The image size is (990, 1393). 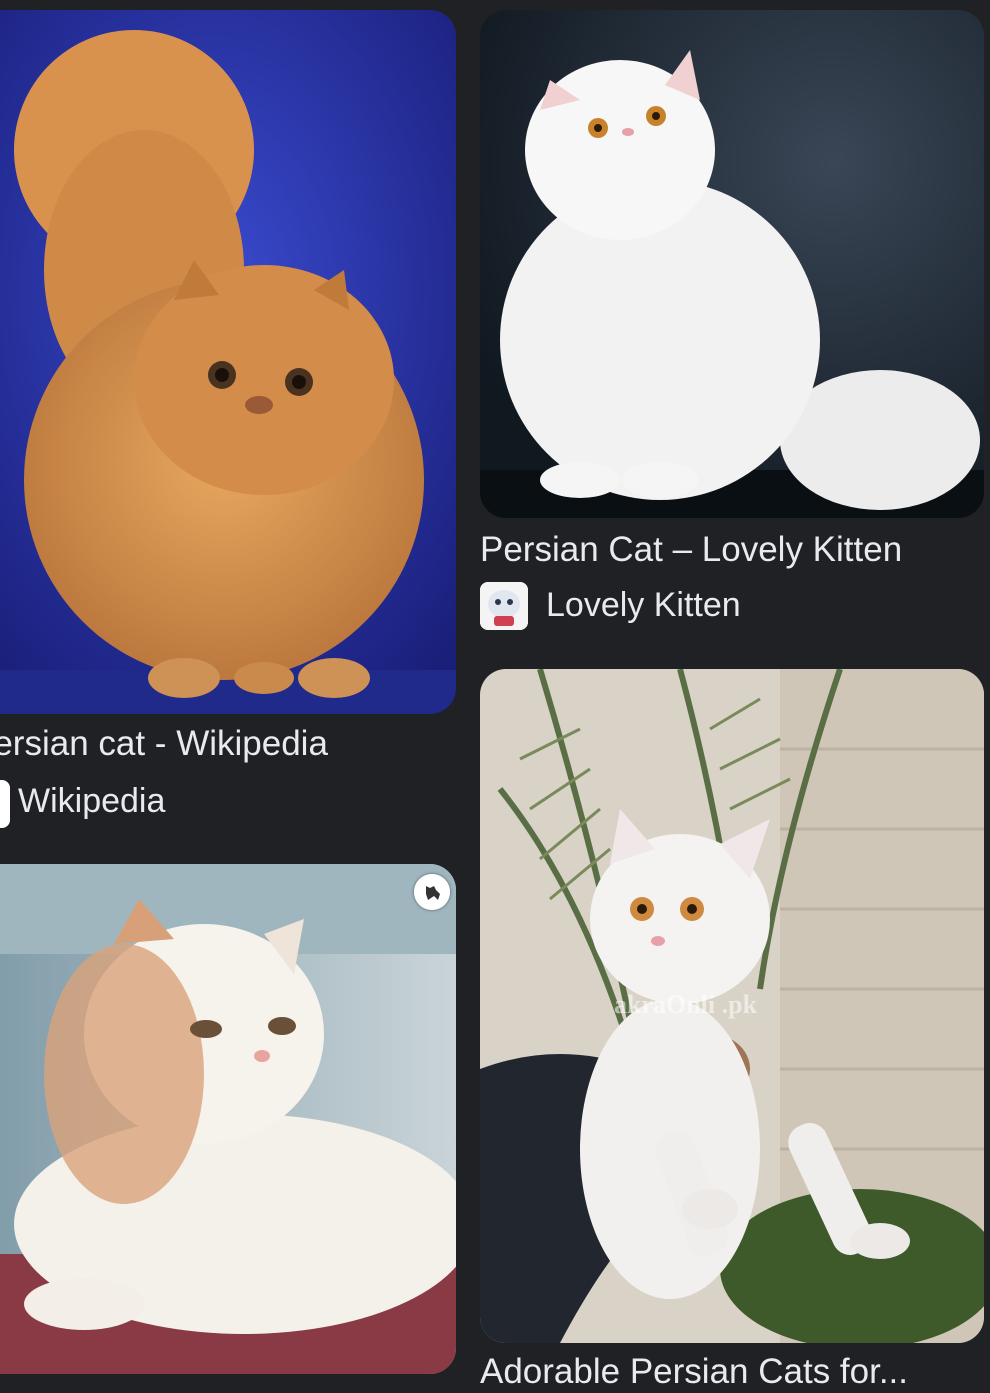 What do you see at coordinates (643, 605) in the screenshot?
I see `result-source: Lovely Kitten` at bounding box center [643, 605].